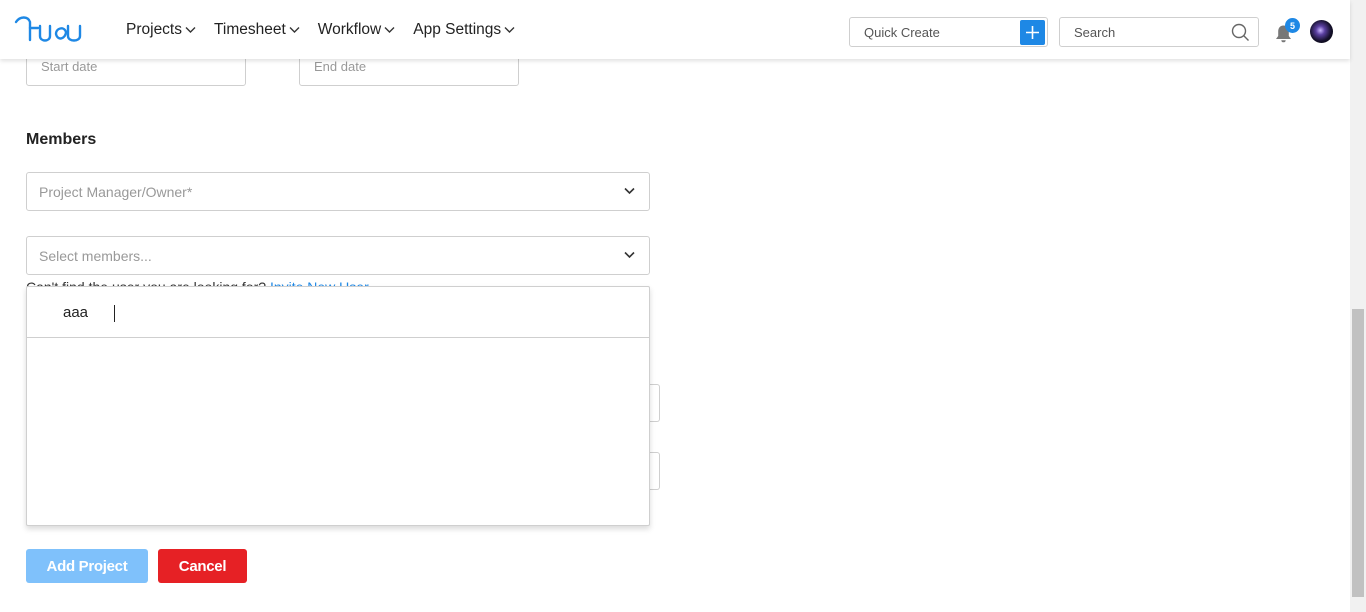  Describe the element at coordinates (61, 139) in the screenshot. I see `members-section-title: Members` at that location.